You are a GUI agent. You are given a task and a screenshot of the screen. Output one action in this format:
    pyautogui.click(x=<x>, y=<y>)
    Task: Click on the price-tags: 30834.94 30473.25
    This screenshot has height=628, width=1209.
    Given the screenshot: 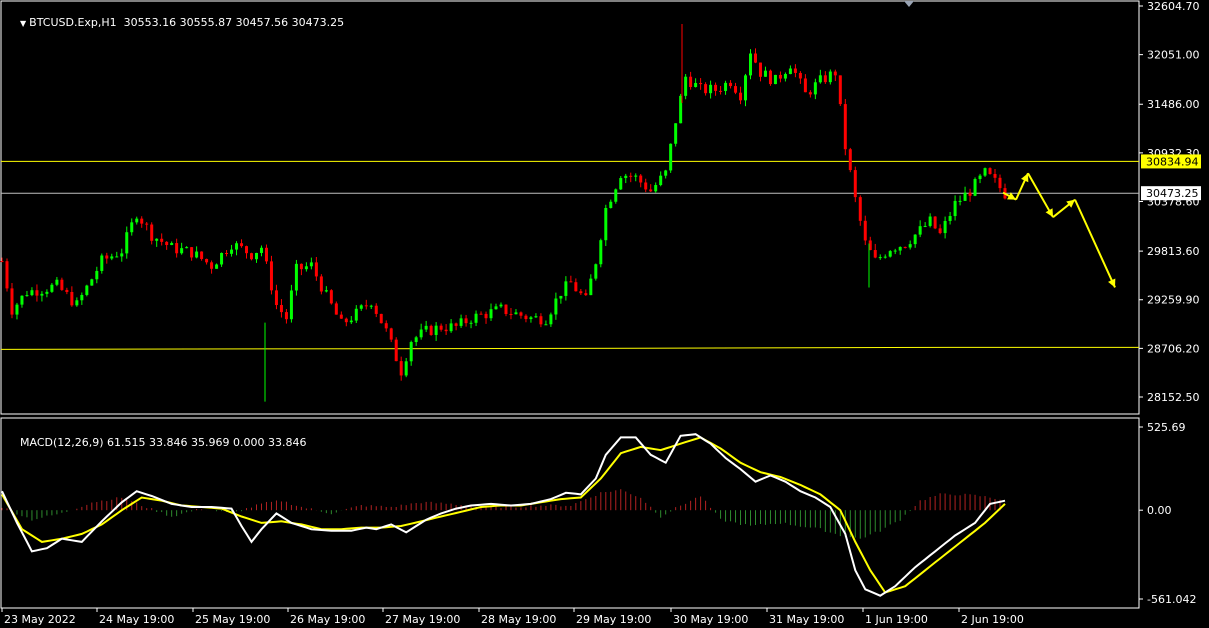 What is the action you would take?
    pyautogui.click(x=1171, y=177)
    